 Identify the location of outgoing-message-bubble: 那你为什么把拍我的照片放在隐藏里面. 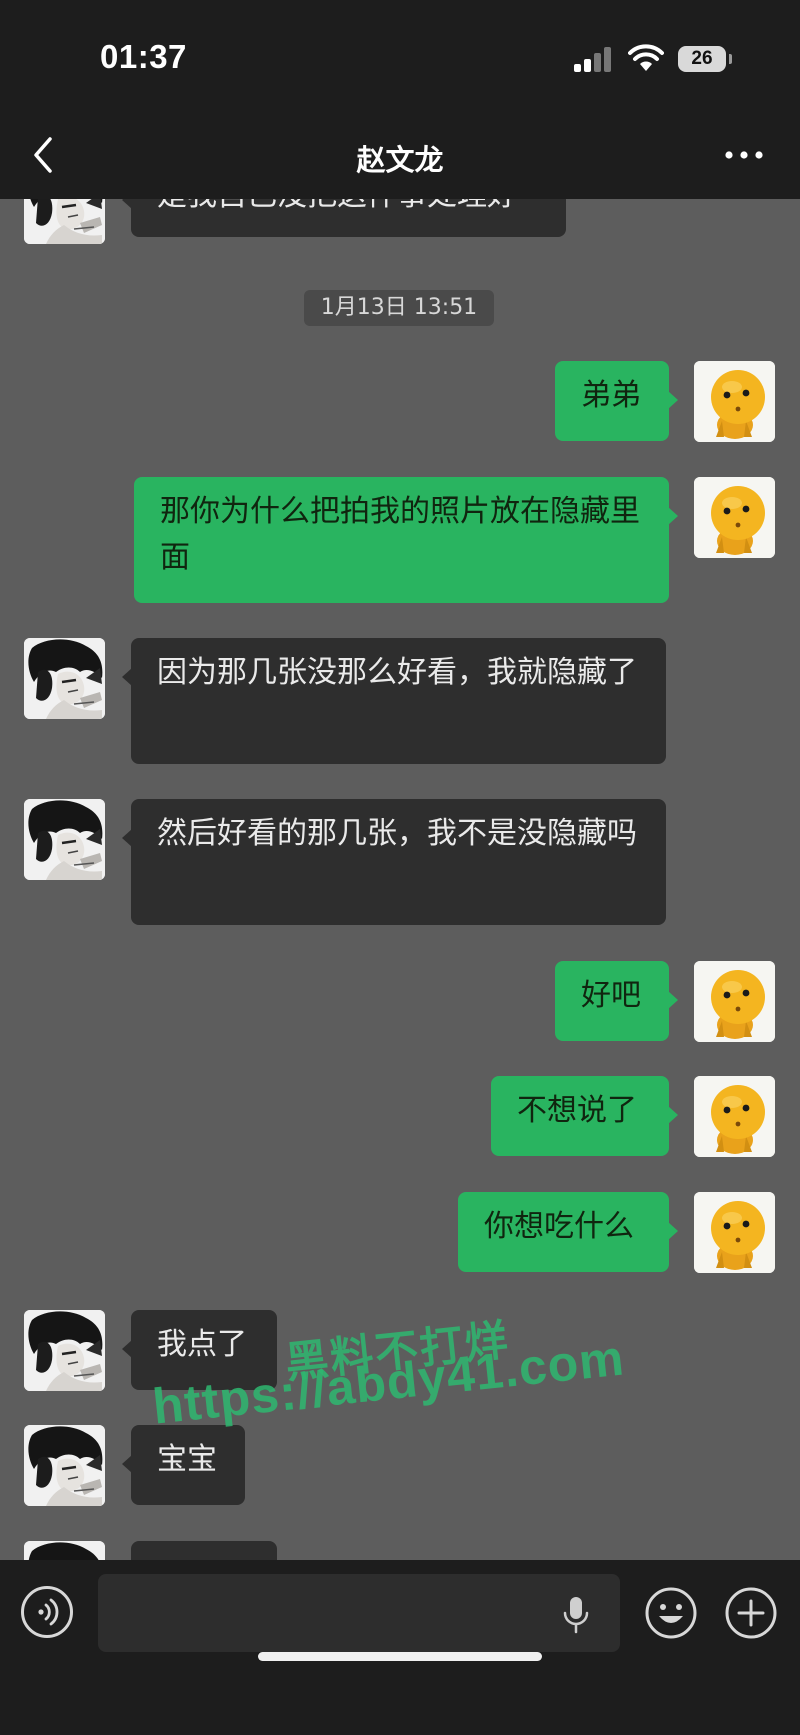
(406, 540).